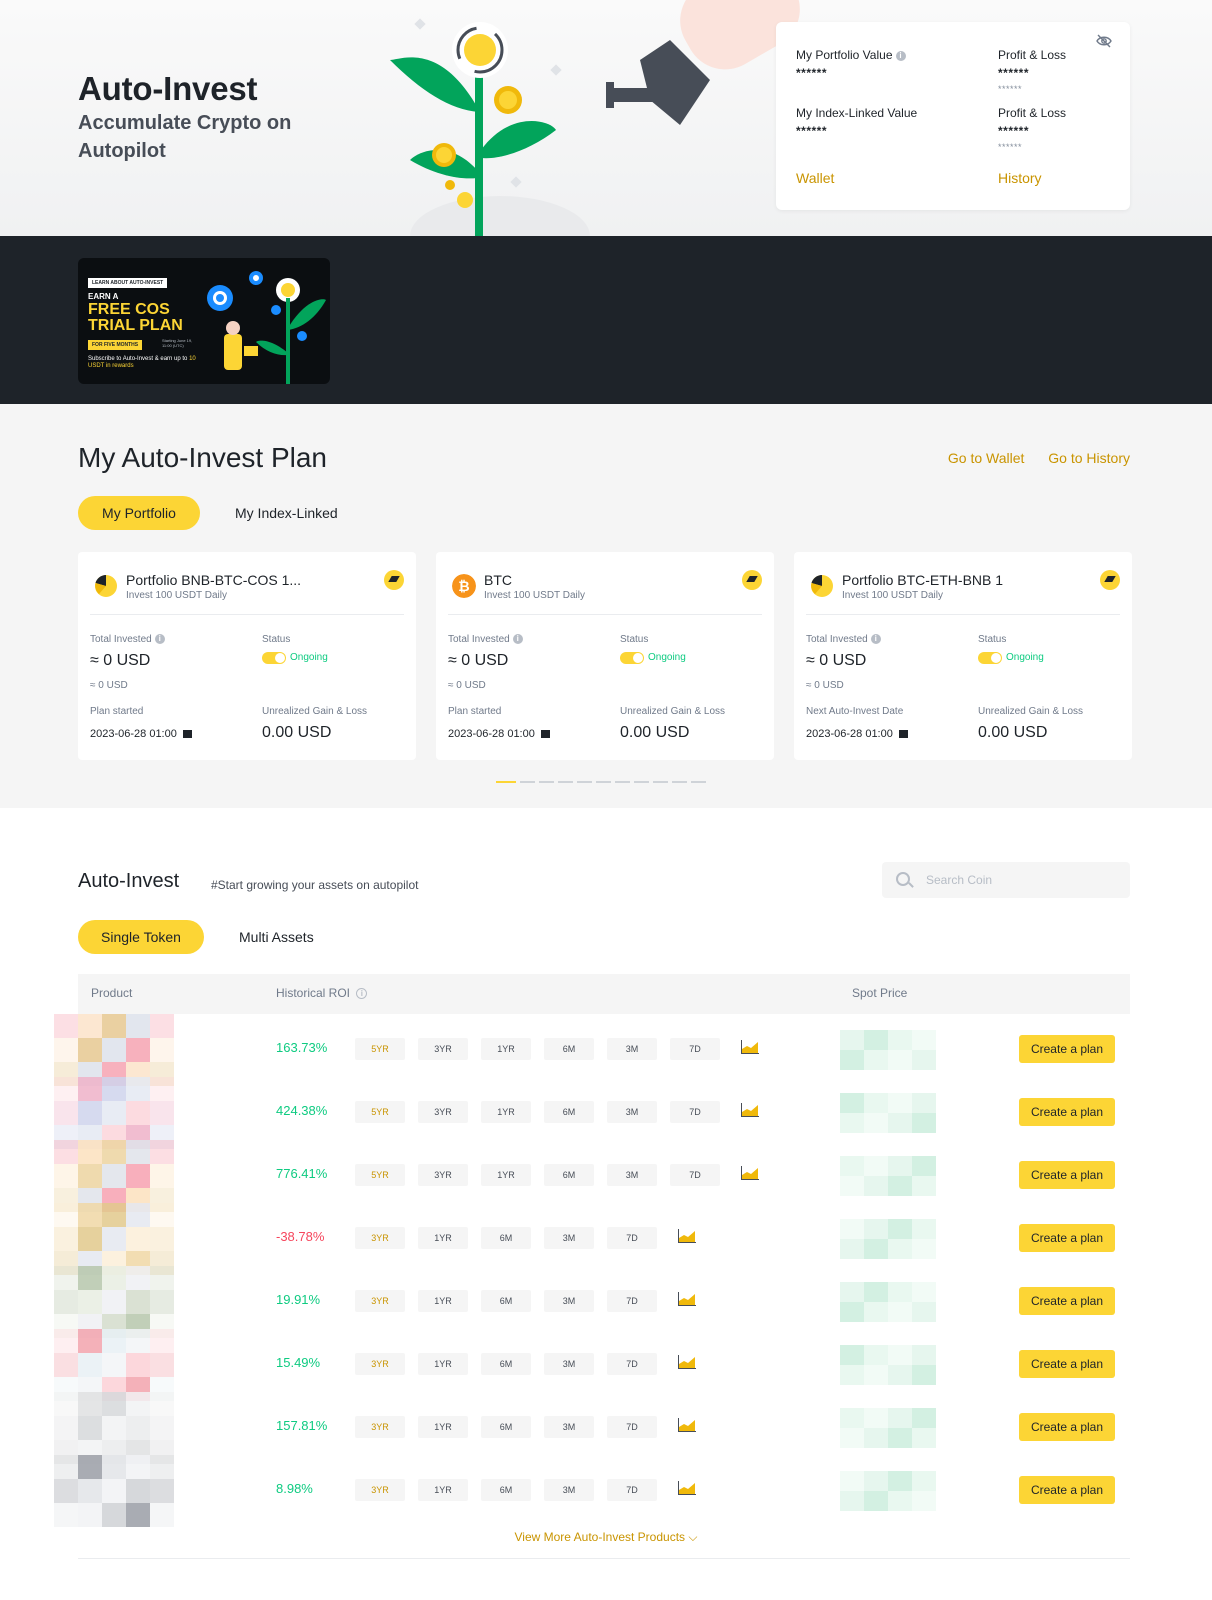  What do you see at coordinates (302, 1110) in the screenshot?
I see `historical-roi-value: 424.38%` at bounding box center [302, 1110].